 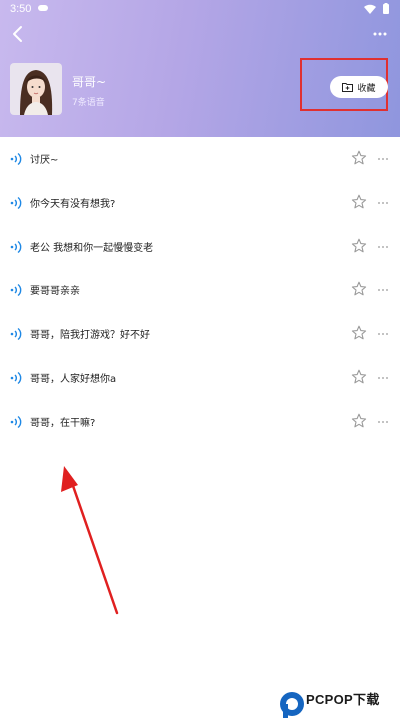 I want to click on voice-text: 你今天有没有想我?, so click(x=73, y=204).